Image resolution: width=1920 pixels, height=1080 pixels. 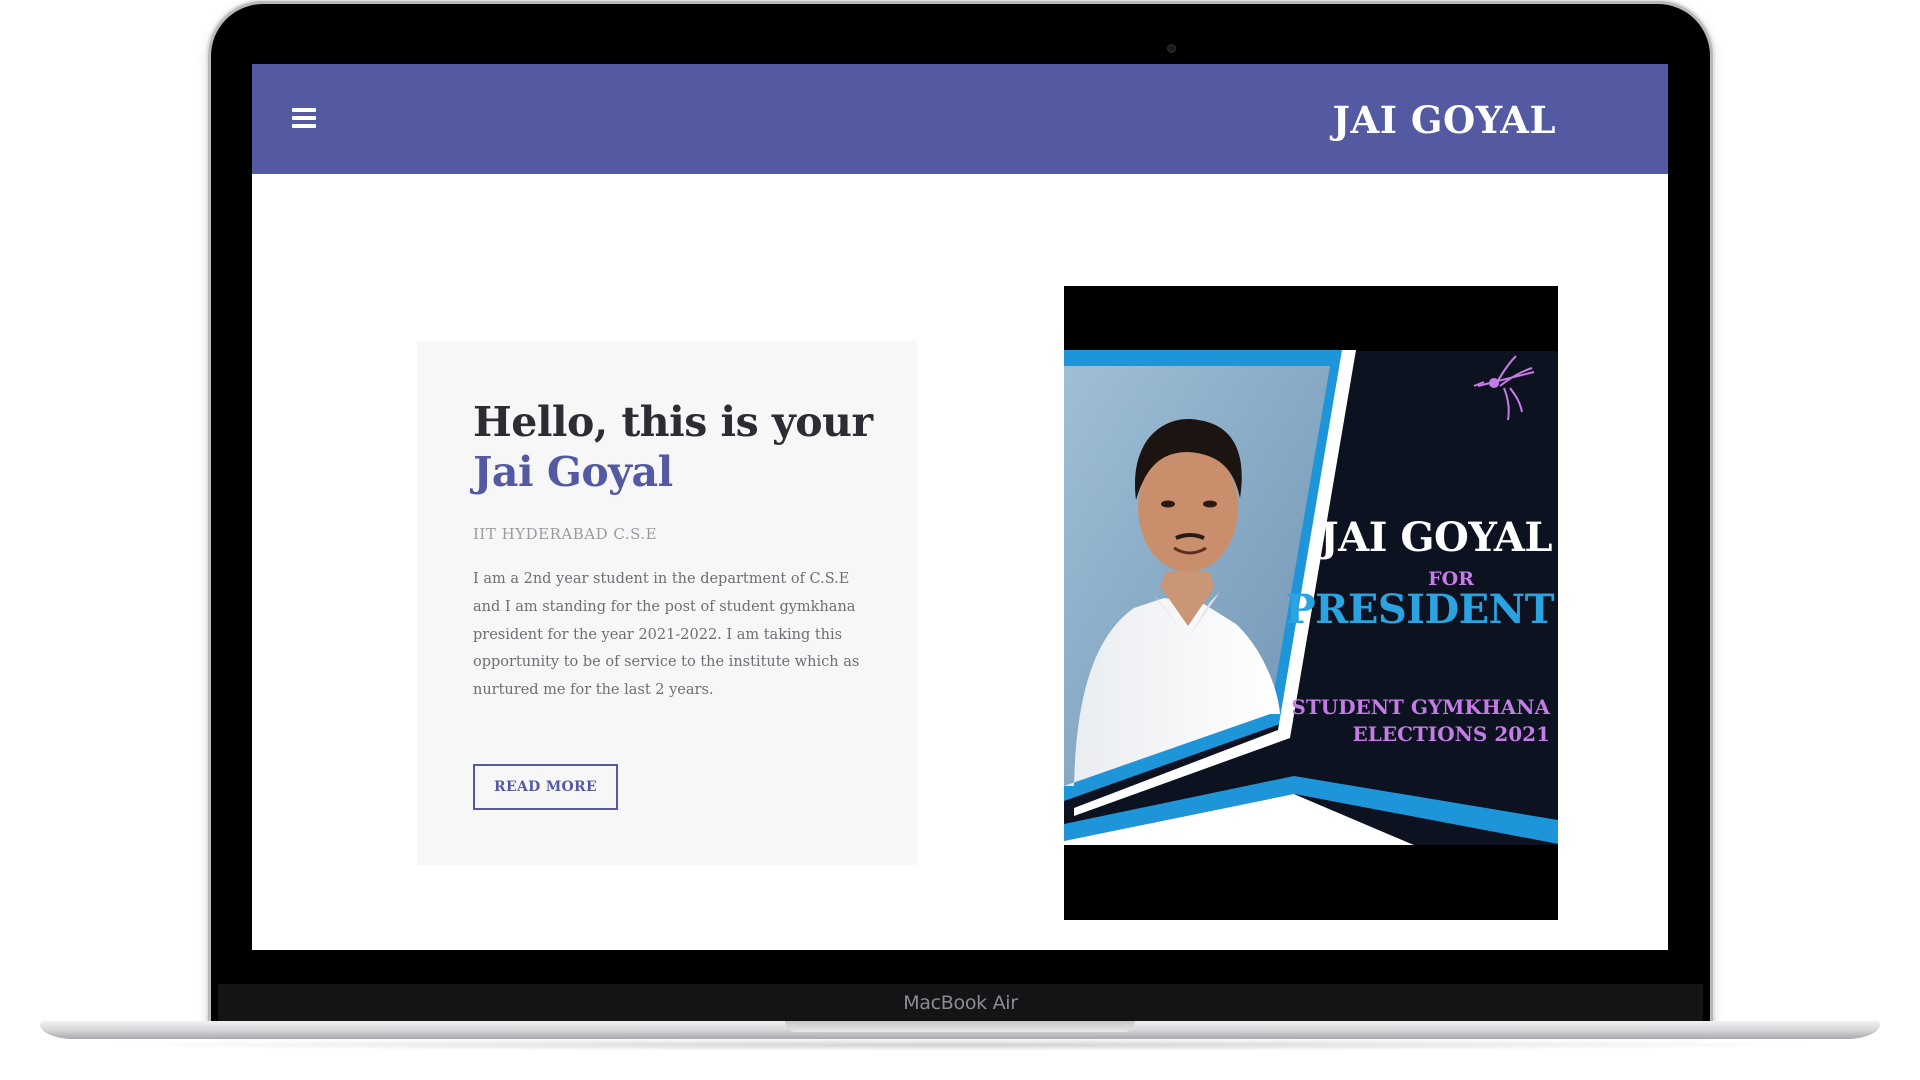 I want to click on device-label: MacBook Air, so click(x=960, y=1003).